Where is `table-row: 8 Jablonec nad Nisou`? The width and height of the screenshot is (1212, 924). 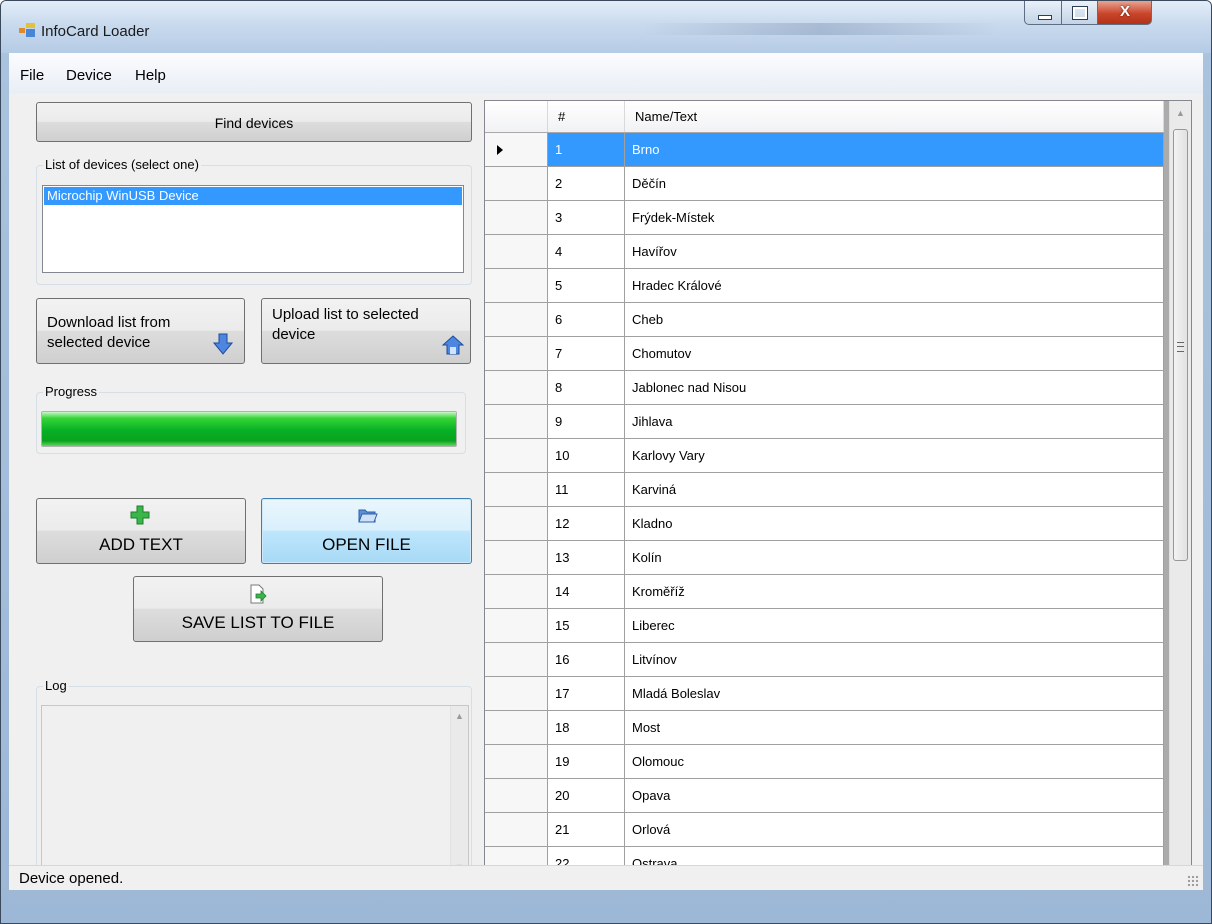
table-row: 8 Jablonec nad Nisou is located at coordinates (824, 388).